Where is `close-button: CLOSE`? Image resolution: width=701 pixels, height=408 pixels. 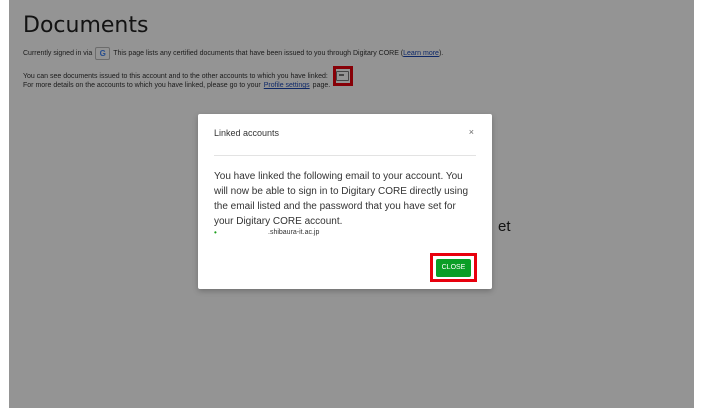
close-button: CLOSE is located at coordinates (453, 267).